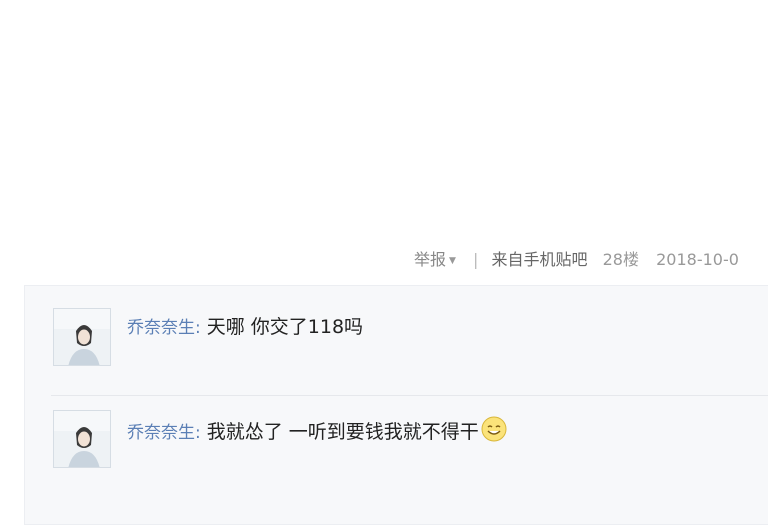 The height and width of the screenshot is (525, 768). What do you see at coordinates (409, 395) in the screenshot?
I see `reply-divider` at bounding box center [409, 395].